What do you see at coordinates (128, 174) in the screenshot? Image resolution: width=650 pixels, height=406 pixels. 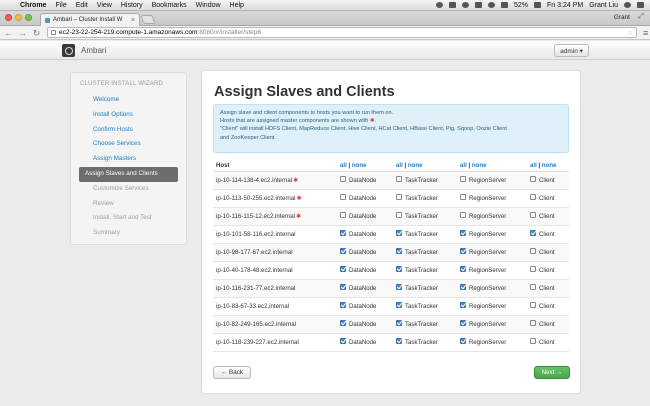 I see `sidebar-item-assign-slaves: Assign Slaves and Clients` at bounding box center [128, 174].